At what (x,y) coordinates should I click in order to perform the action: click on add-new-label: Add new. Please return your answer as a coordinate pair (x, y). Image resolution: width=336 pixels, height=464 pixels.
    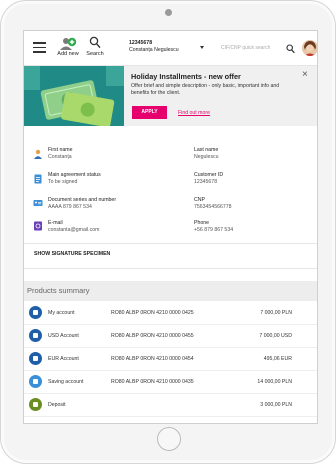
    Looking at the image, I should click on (68, 54).